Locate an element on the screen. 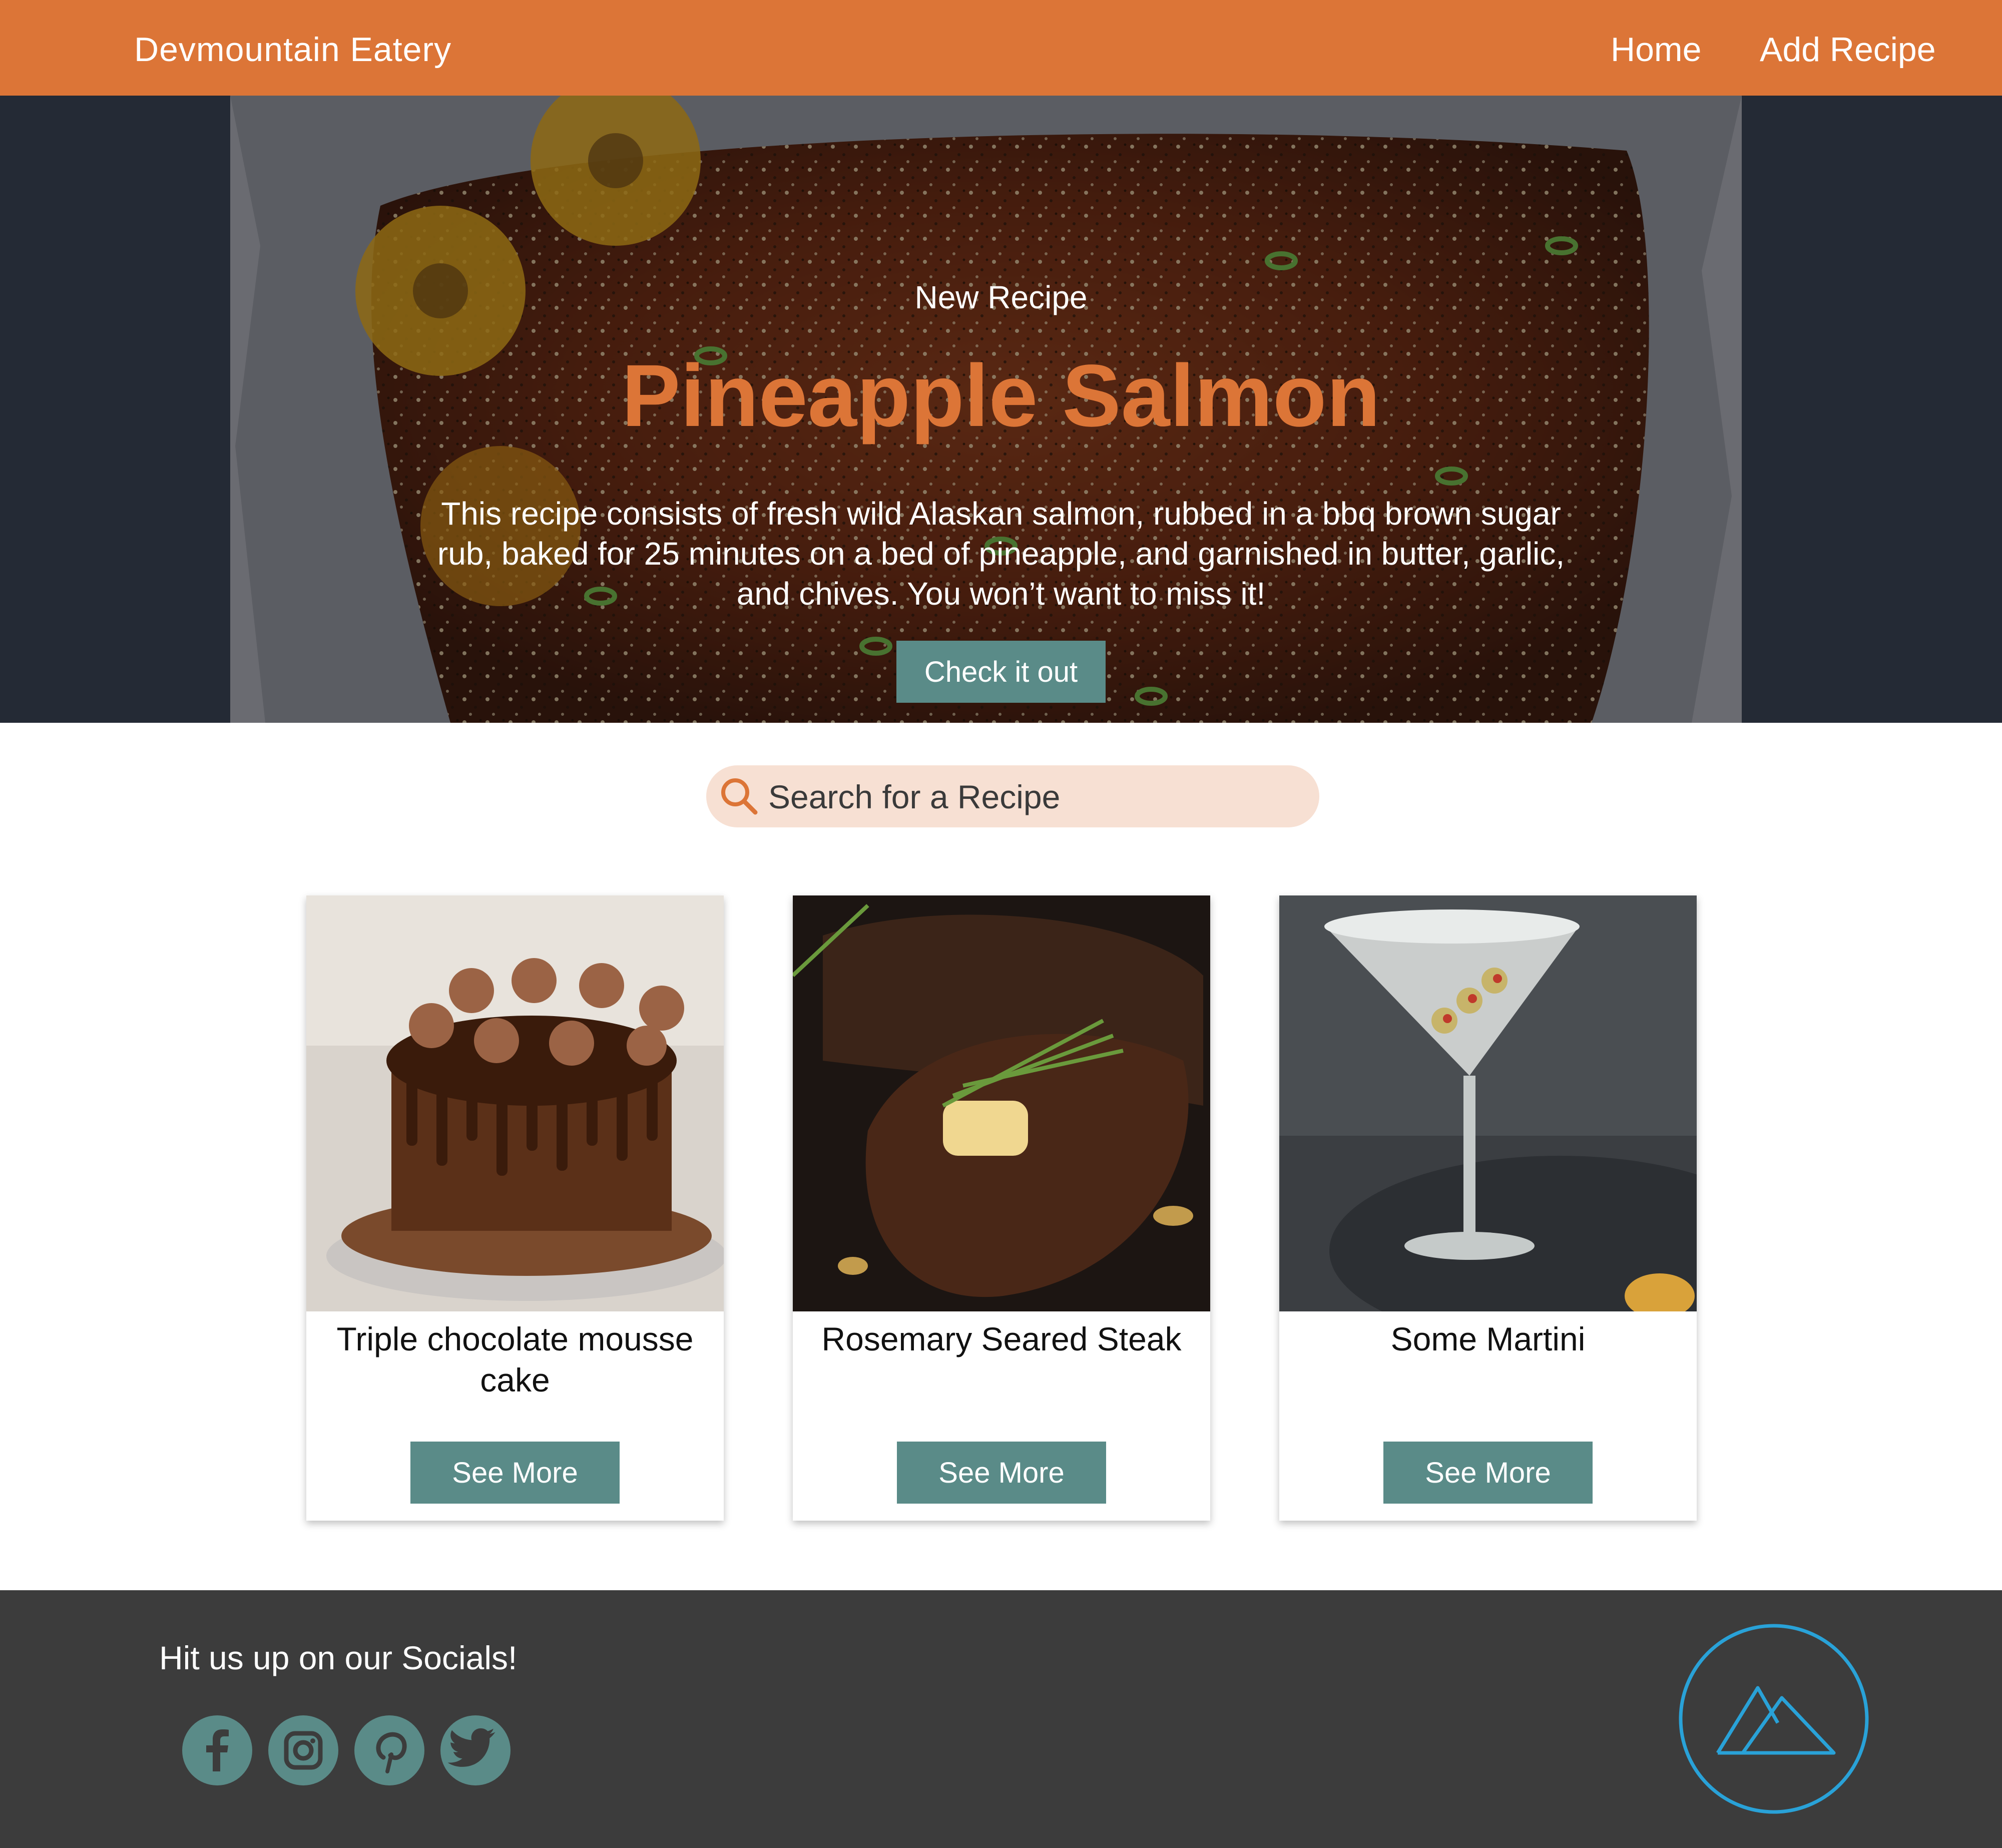 The height and width of the screenshot is (1848, 2002). recipe-card: Some Martini See More is located at coordinates (1488, 1208).